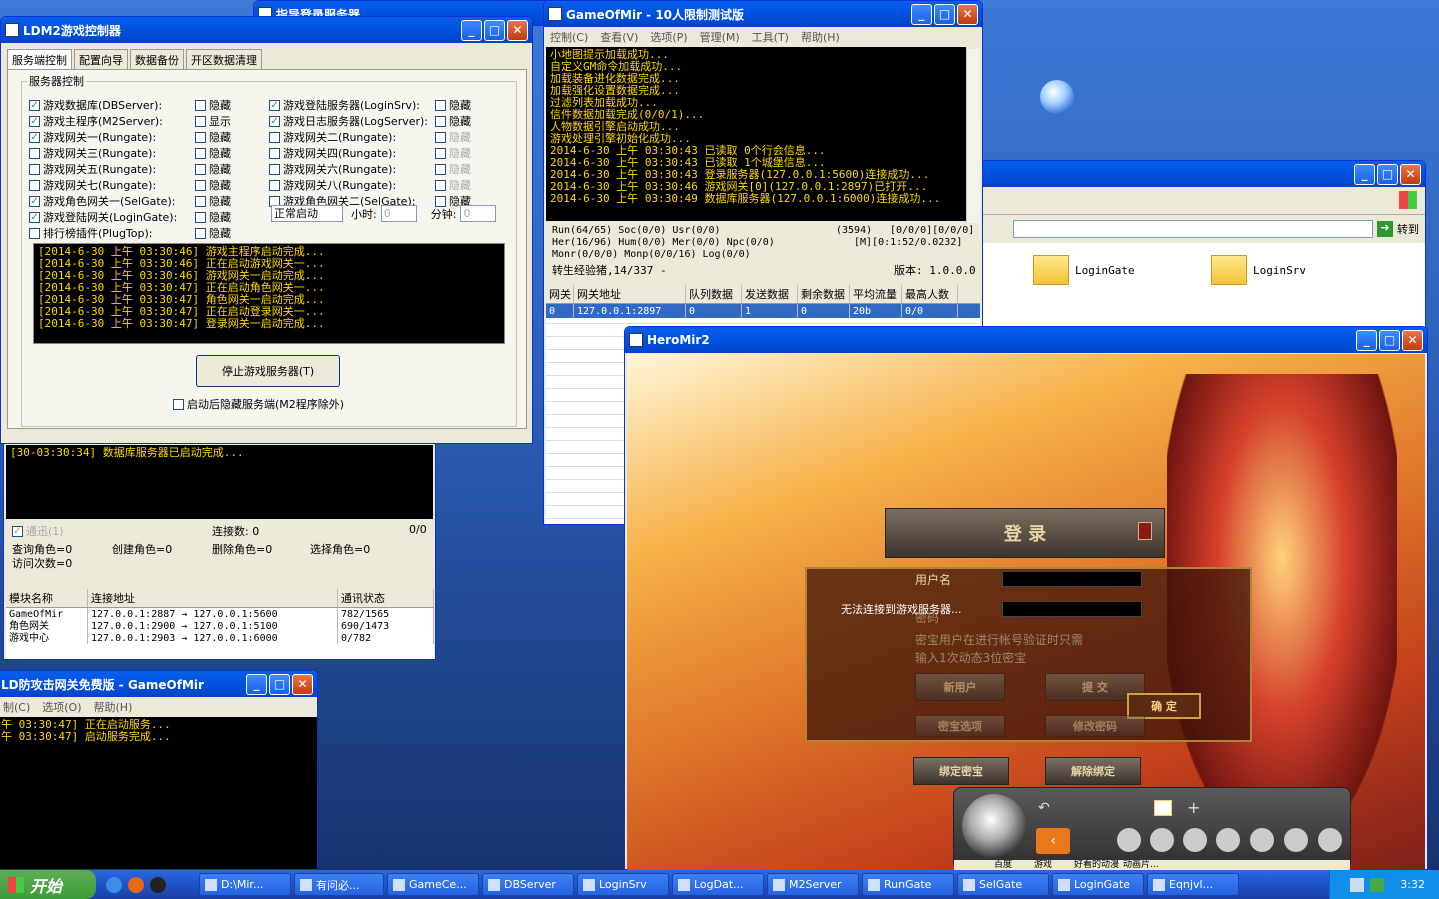 The image size is (1439, 899). I want to click on taskbar-item: LoginSrv, so click(623, 884).